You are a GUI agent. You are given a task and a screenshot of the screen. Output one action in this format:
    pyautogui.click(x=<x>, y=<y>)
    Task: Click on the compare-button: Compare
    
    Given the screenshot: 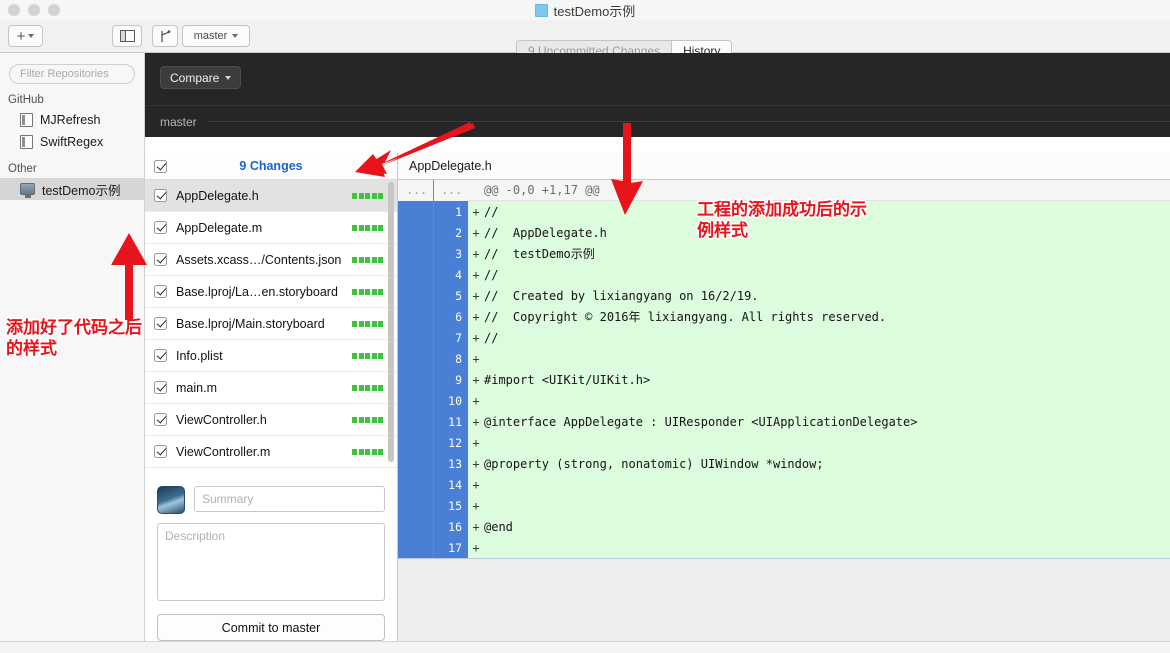 What is the action you would take?
    pyautogui.click(x=201, y=77)
    